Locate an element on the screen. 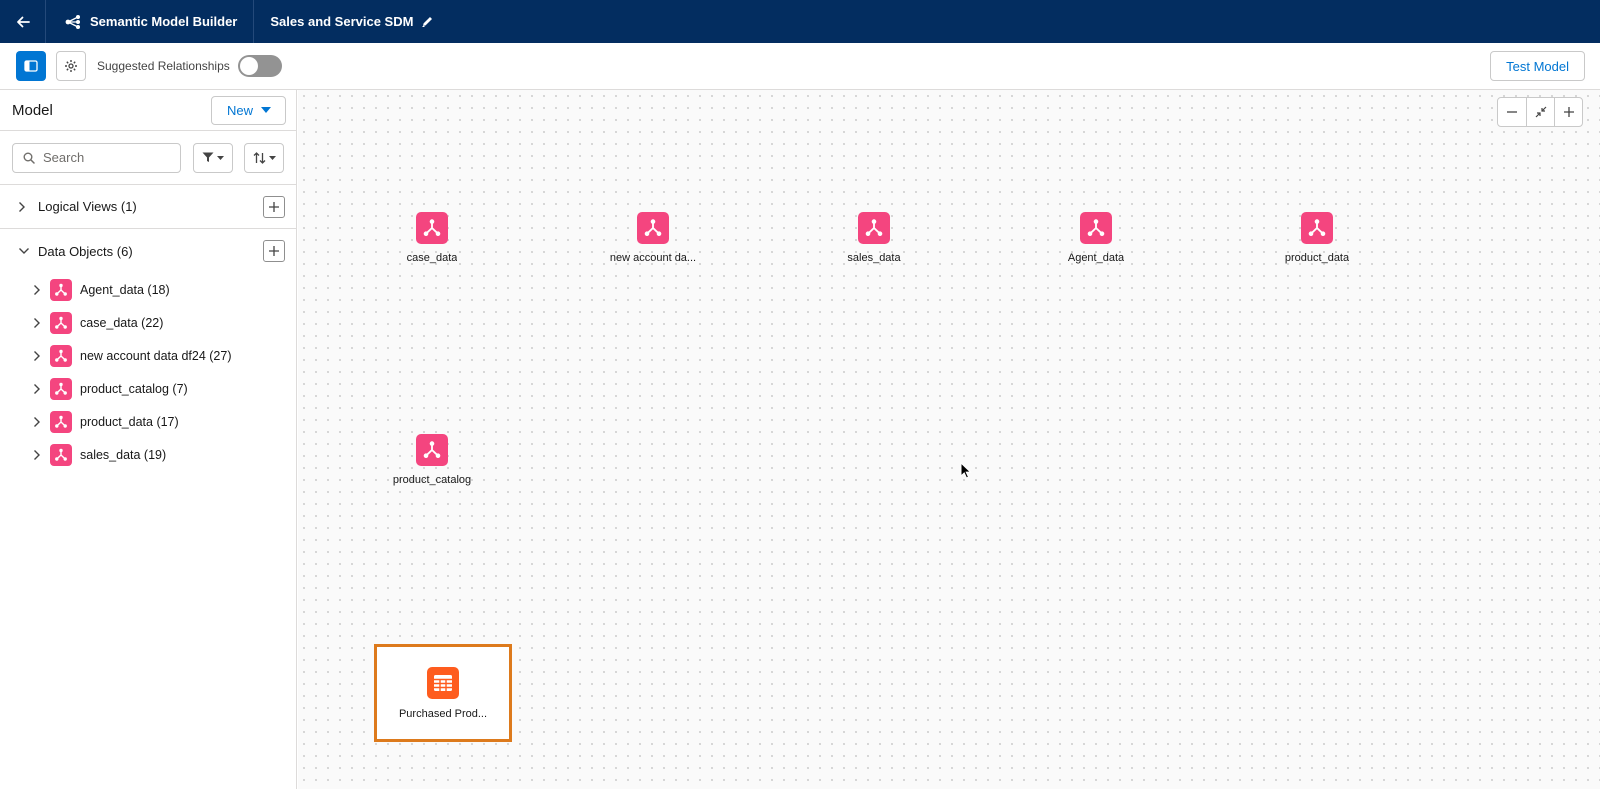 The height and width of the screenshot is (789, 1600). data-object-label: Agent_data (18) is located at coordinates (125, 289).